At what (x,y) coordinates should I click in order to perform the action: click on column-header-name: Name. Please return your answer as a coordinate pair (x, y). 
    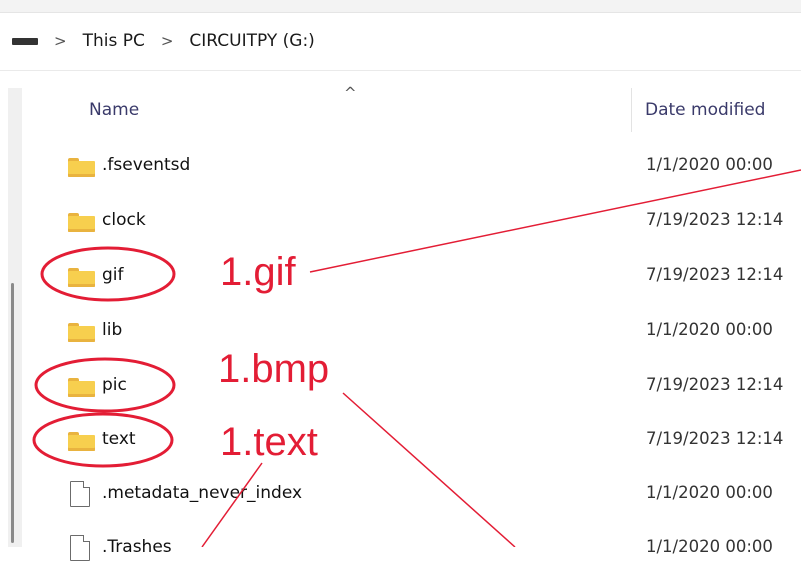
    Looking at the image, I should click on (114, 110).